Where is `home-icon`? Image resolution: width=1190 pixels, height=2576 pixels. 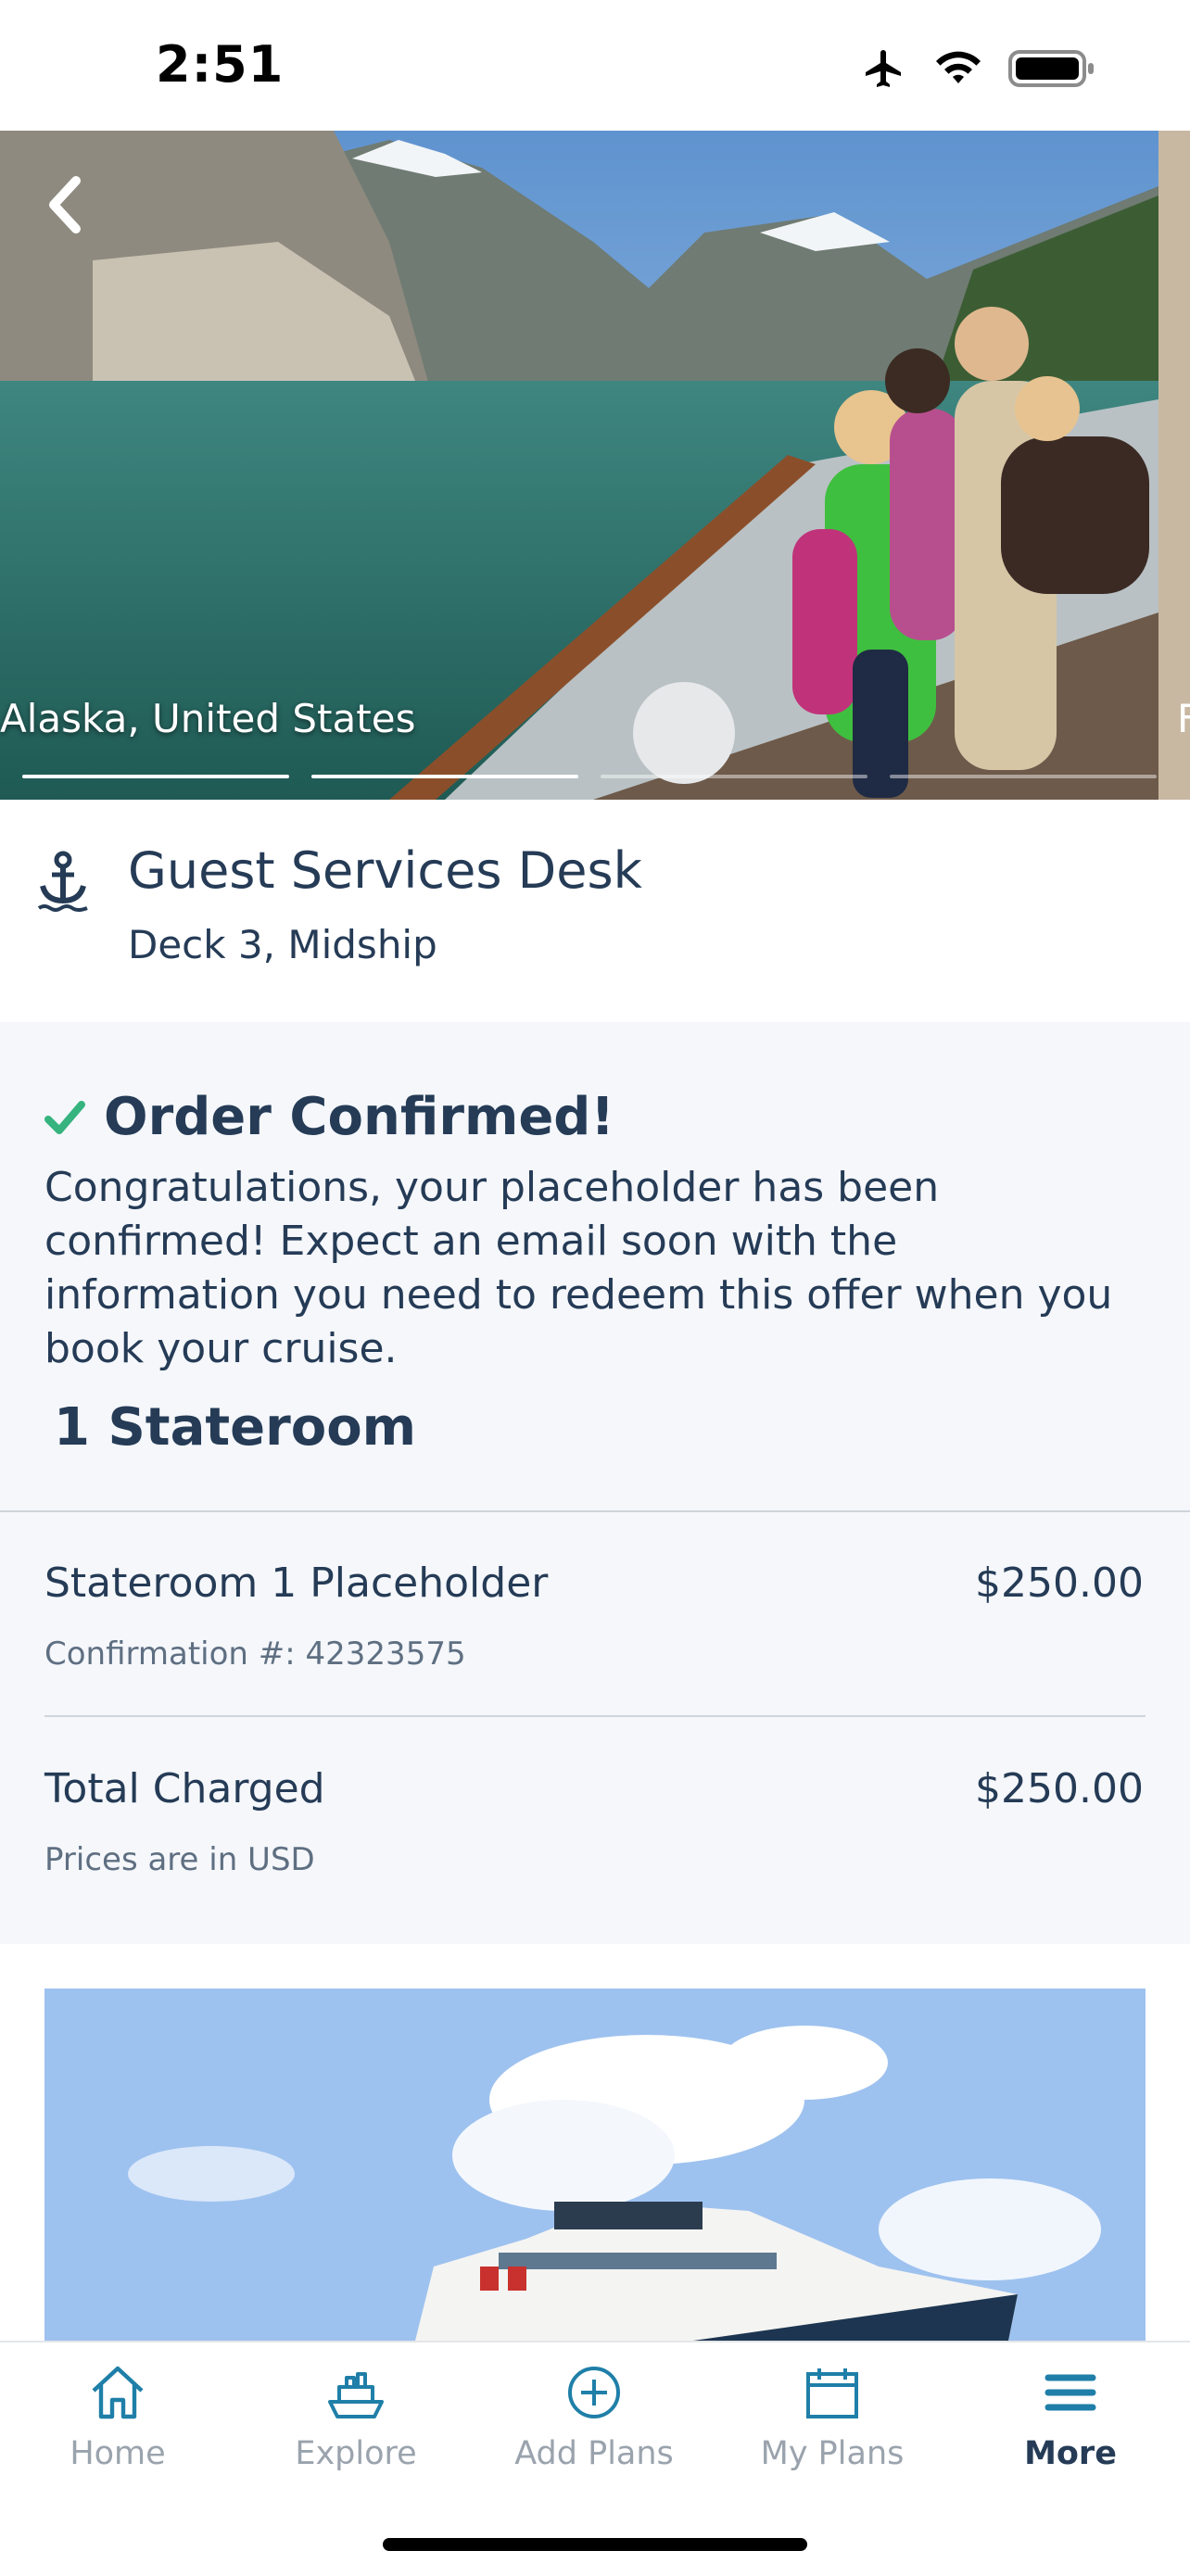 home-icon is located at coordinates (118, 2392).